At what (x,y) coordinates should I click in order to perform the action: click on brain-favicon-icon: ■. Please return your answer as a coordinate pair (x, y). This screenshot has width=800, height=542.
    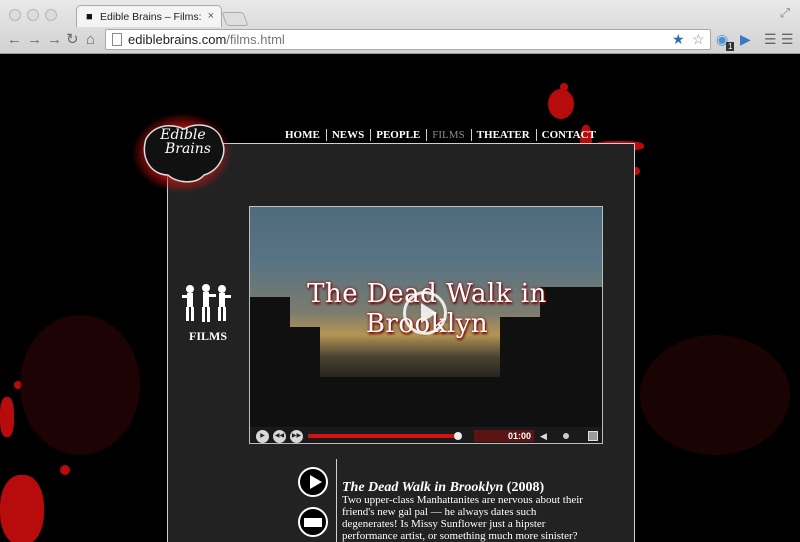
    Looking at the image, I should click on (89, 17).